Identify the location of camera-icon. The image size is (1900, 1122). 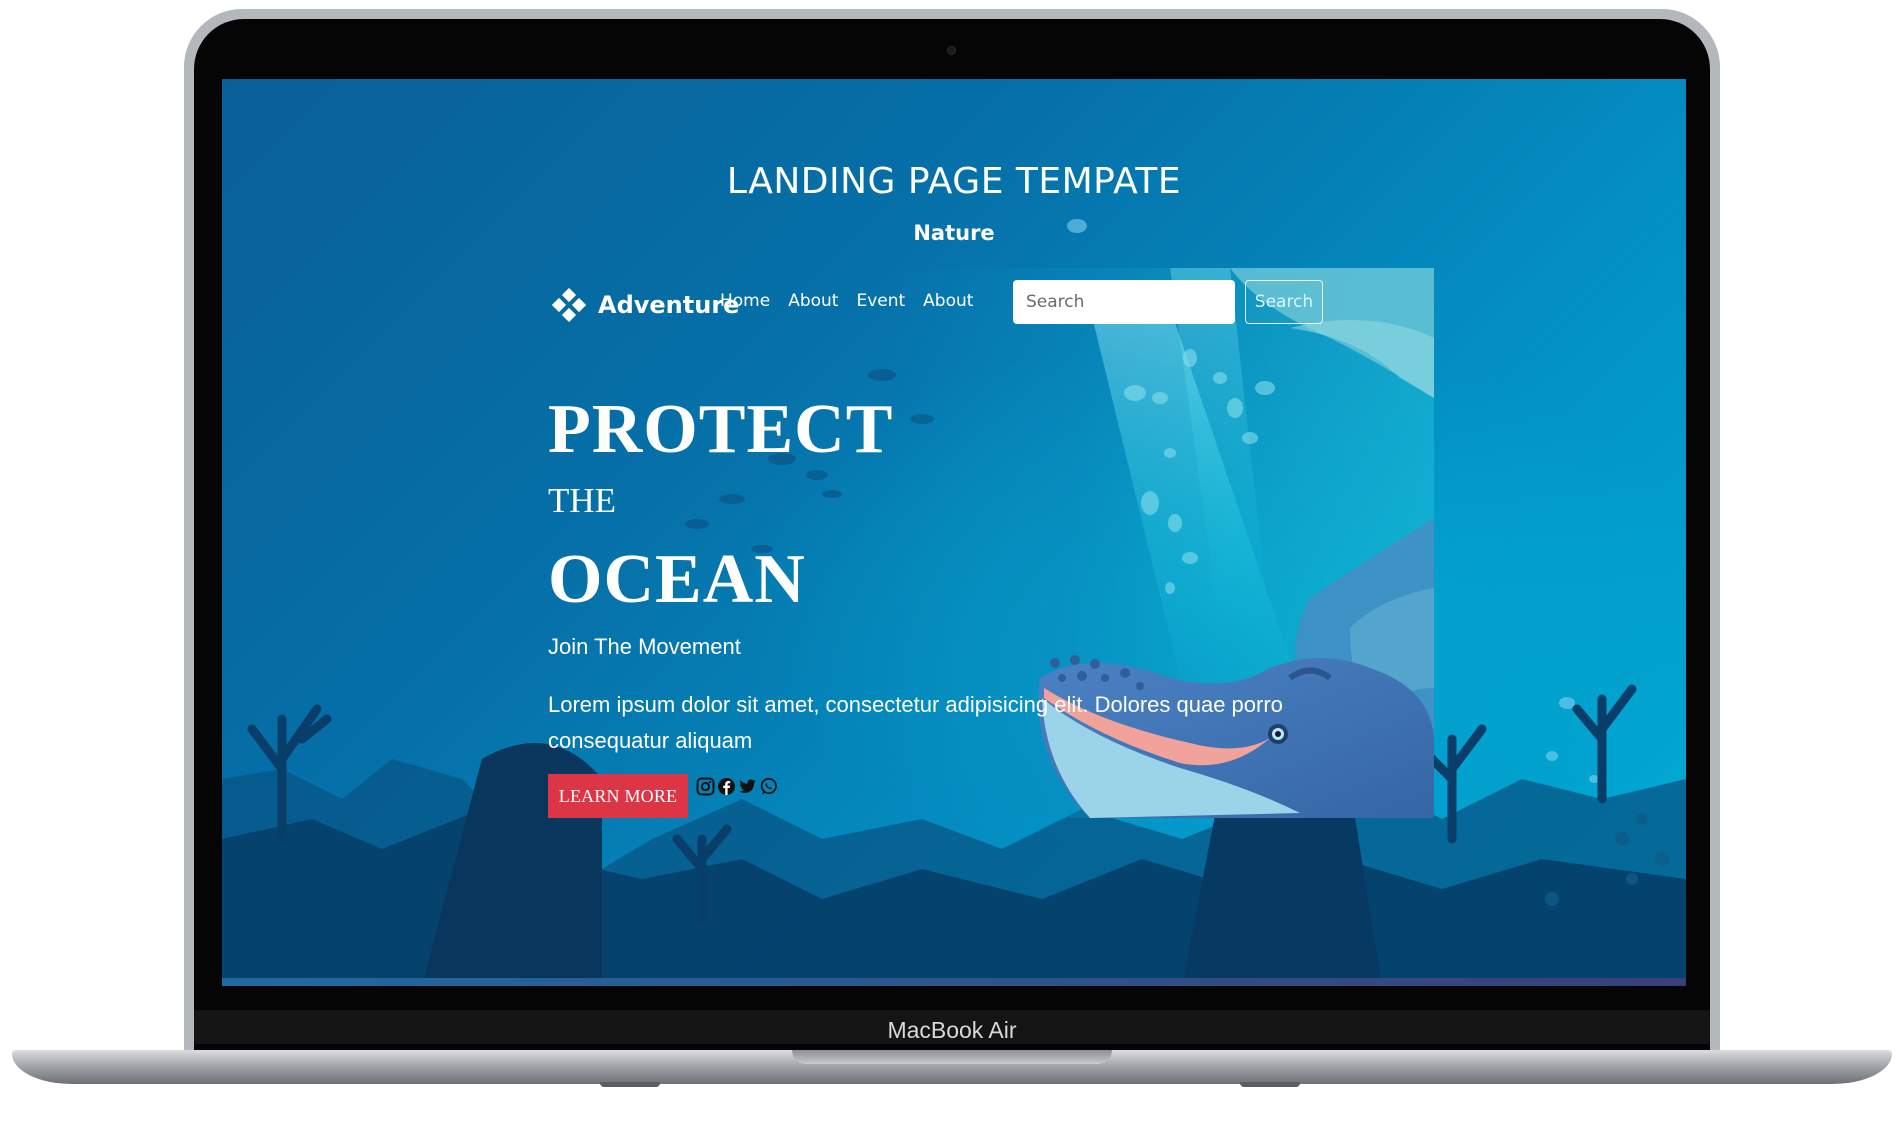
(951, 50).